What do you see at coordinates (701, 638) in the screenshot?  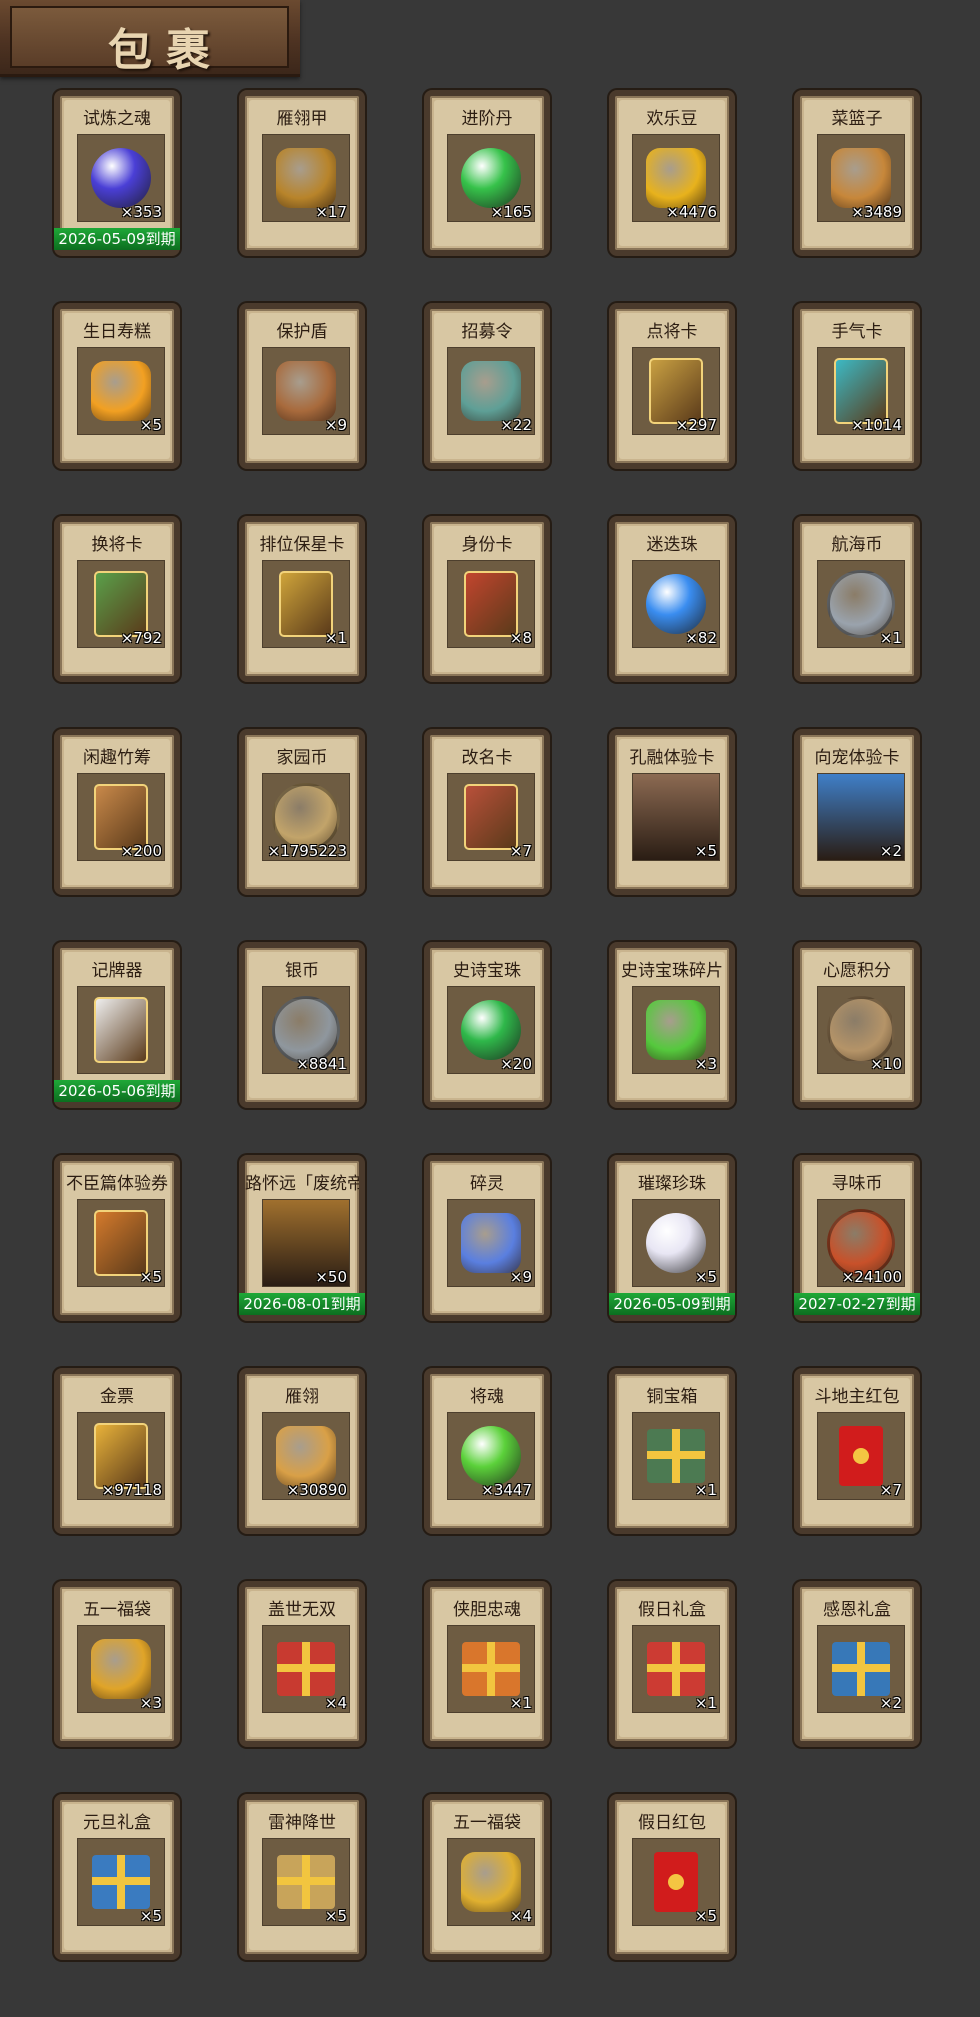 I see `item-count: ×82` at bounding box center [701, 638].